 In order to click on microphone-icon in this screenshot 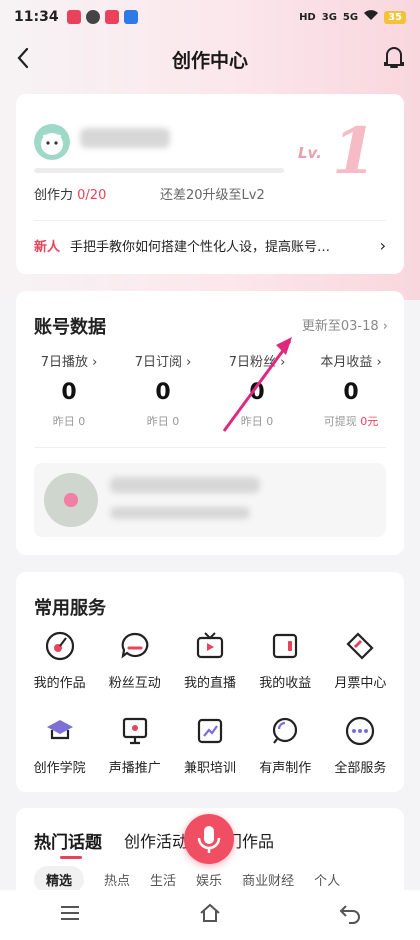, I will do `click(209, 839)`.